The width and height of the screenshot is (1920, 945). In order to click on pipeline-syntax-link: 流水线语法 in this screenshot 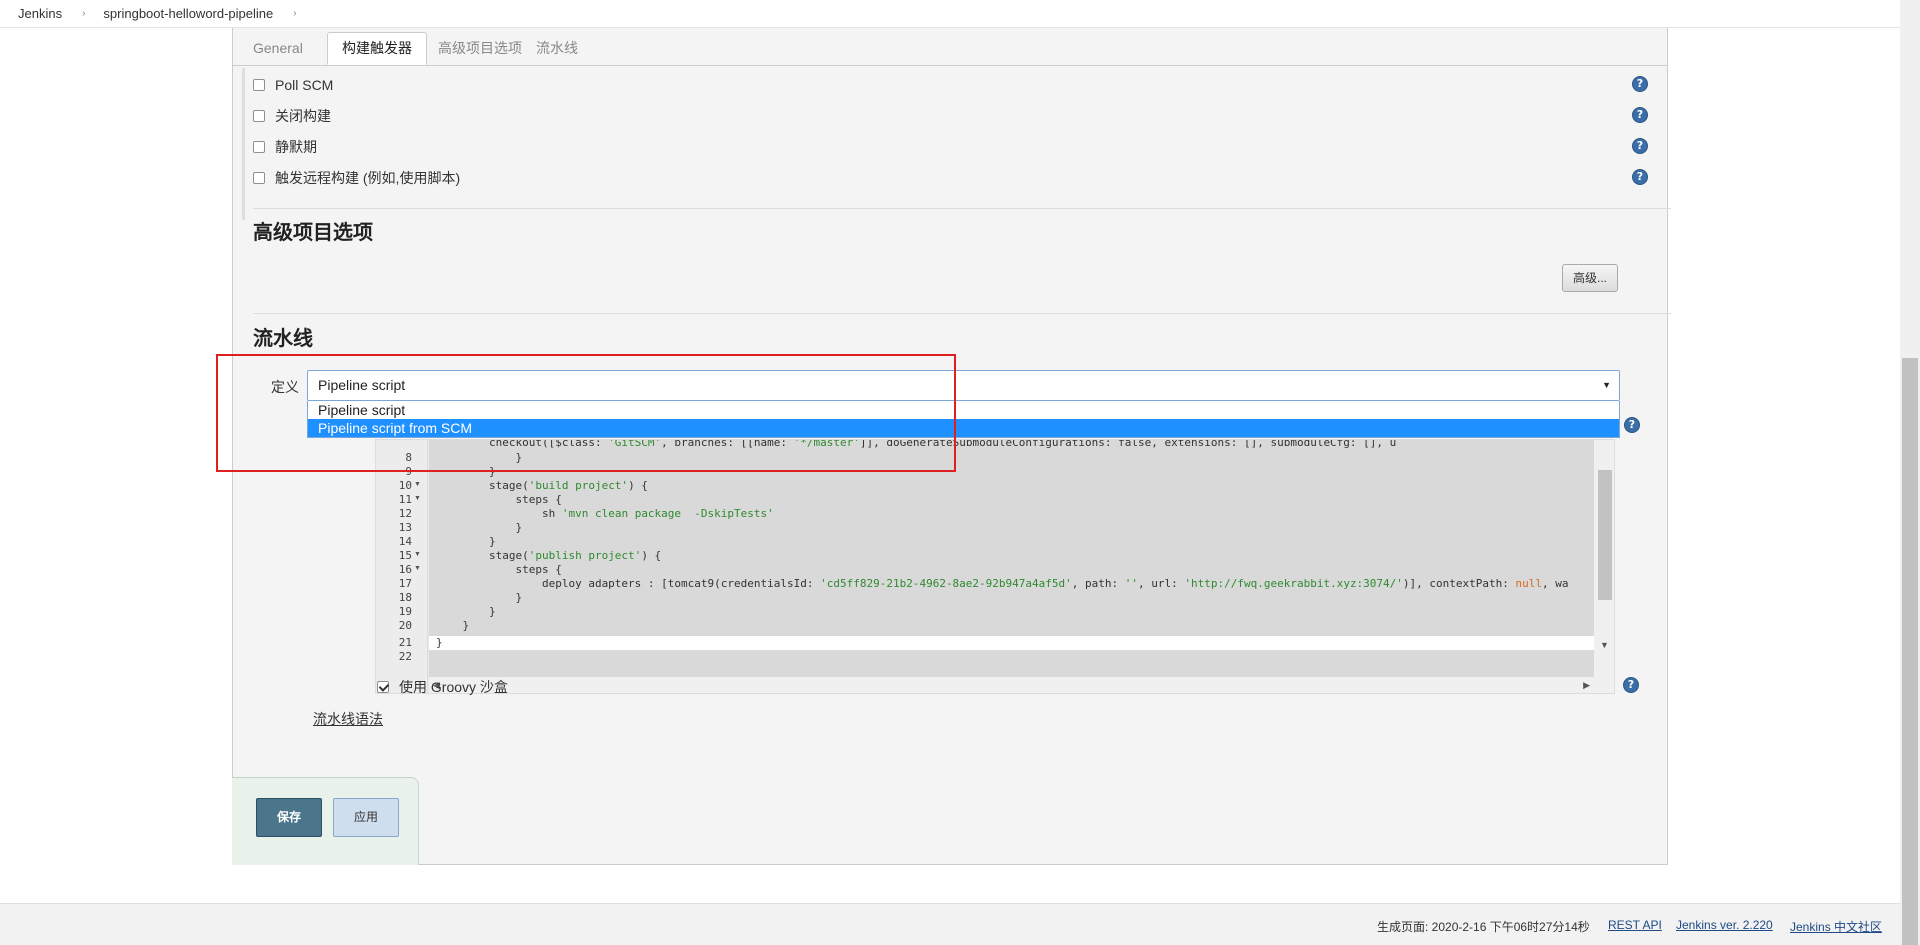, I will do `click(348, 719)`.